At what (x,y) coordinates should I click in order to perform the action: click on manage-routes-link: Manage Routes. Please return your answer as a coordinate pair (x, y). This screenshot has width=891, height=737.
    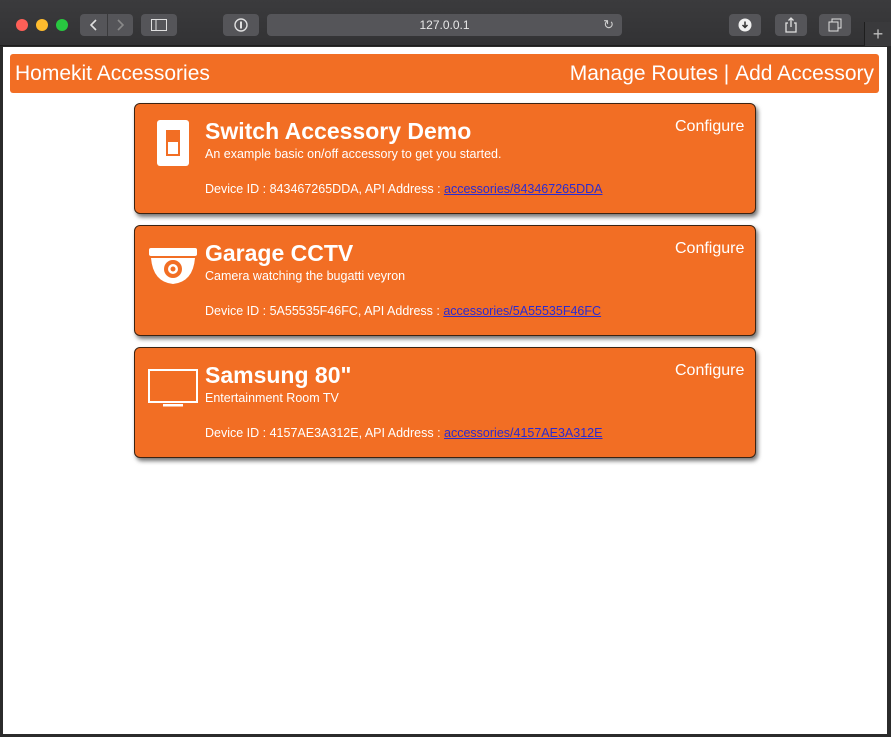
    Looking at the image, I should click on (644, 74).